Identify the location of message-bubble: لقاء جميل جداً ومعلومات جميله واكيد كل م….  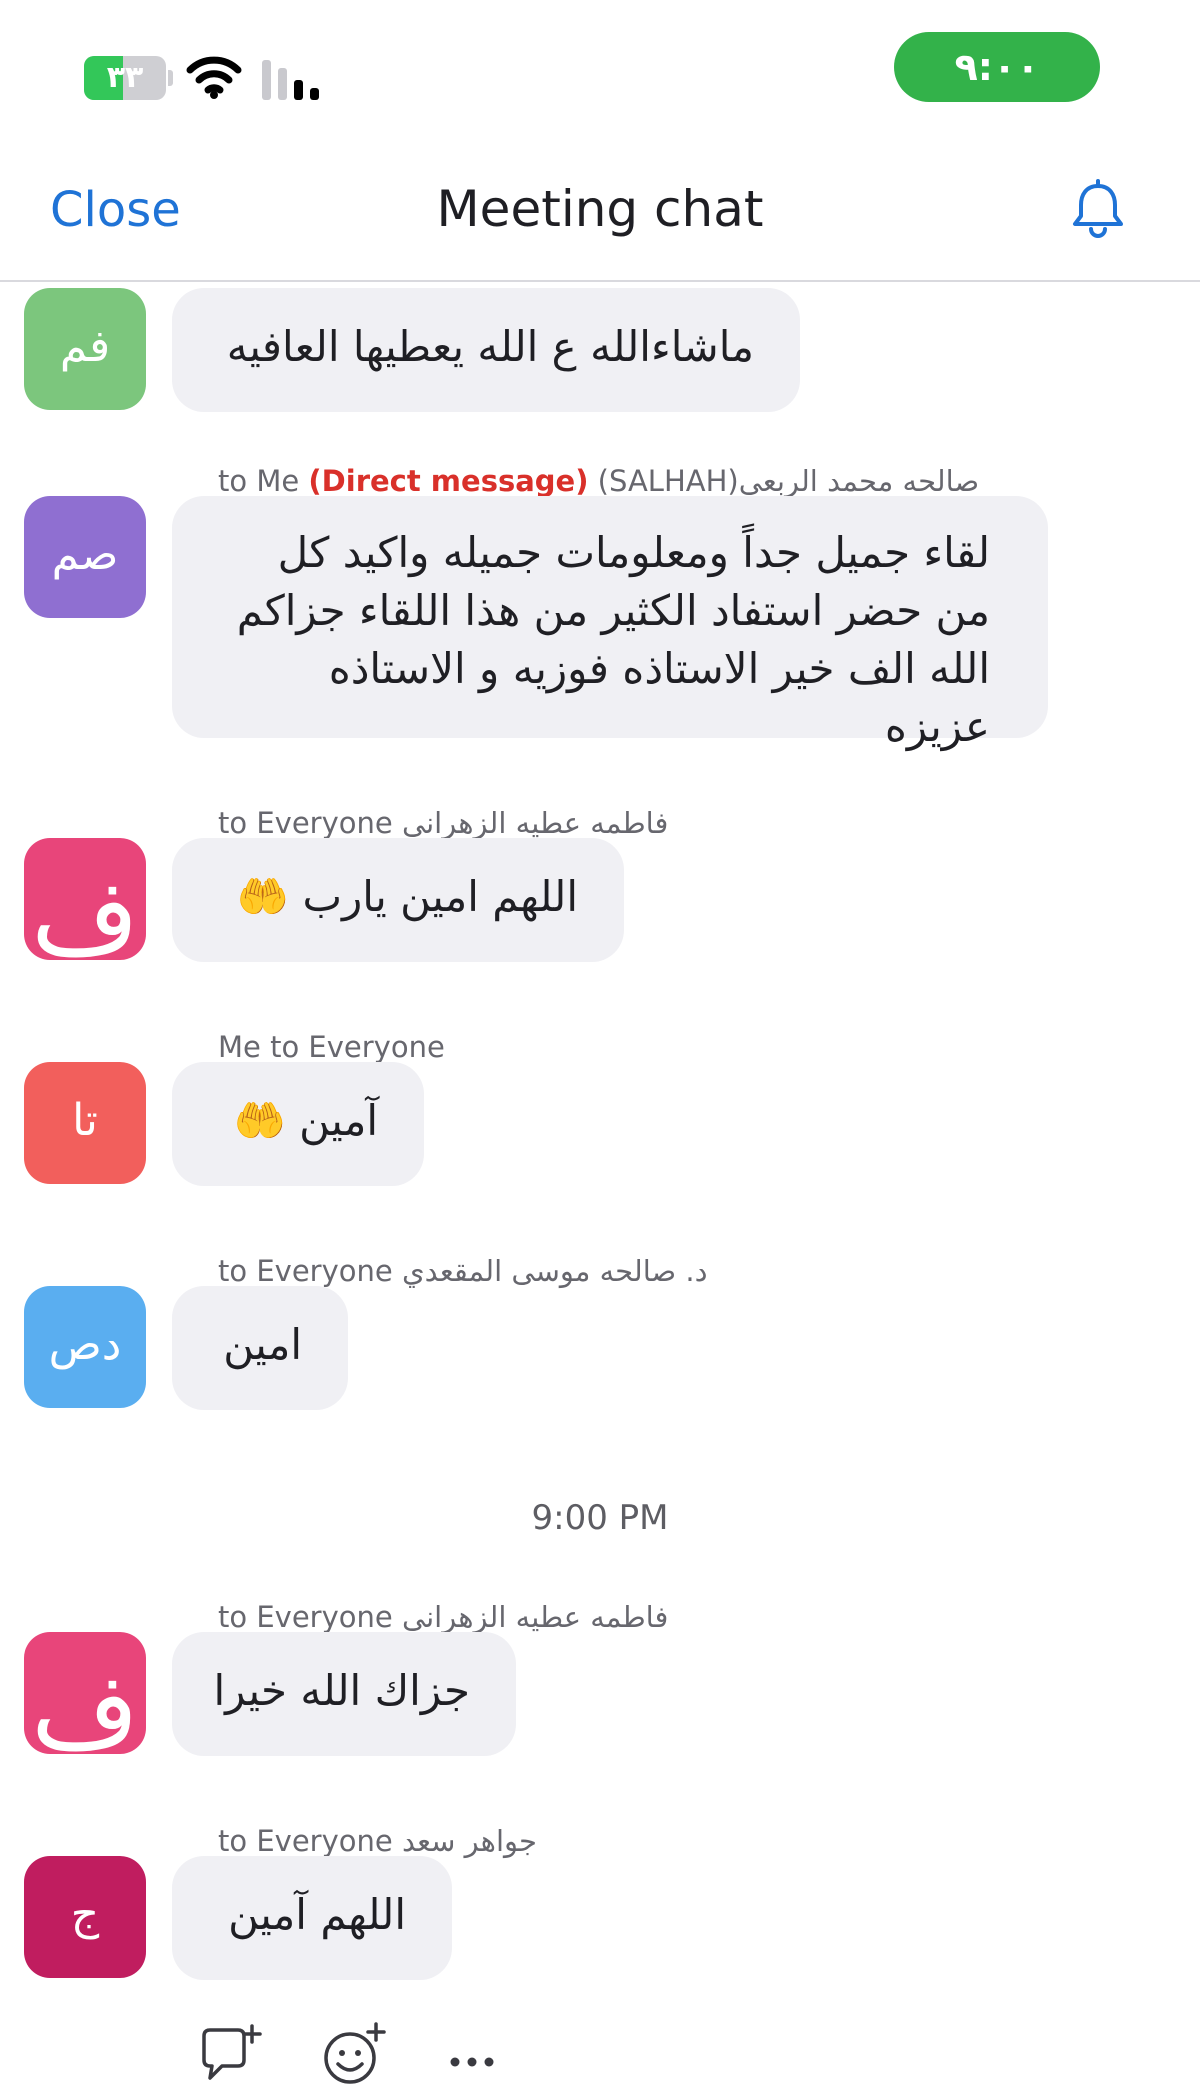
(610, 623).